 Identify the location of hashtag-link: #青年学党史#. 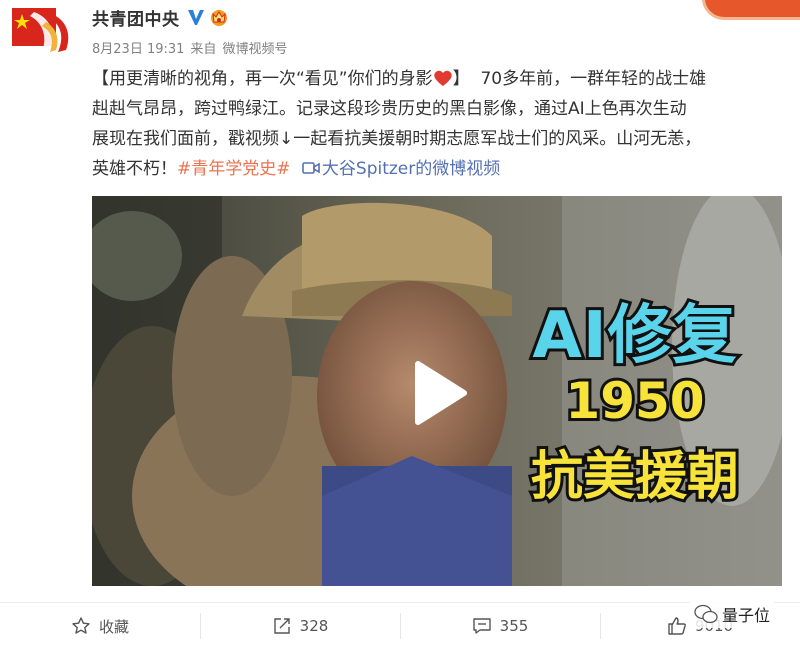
(234, 169).